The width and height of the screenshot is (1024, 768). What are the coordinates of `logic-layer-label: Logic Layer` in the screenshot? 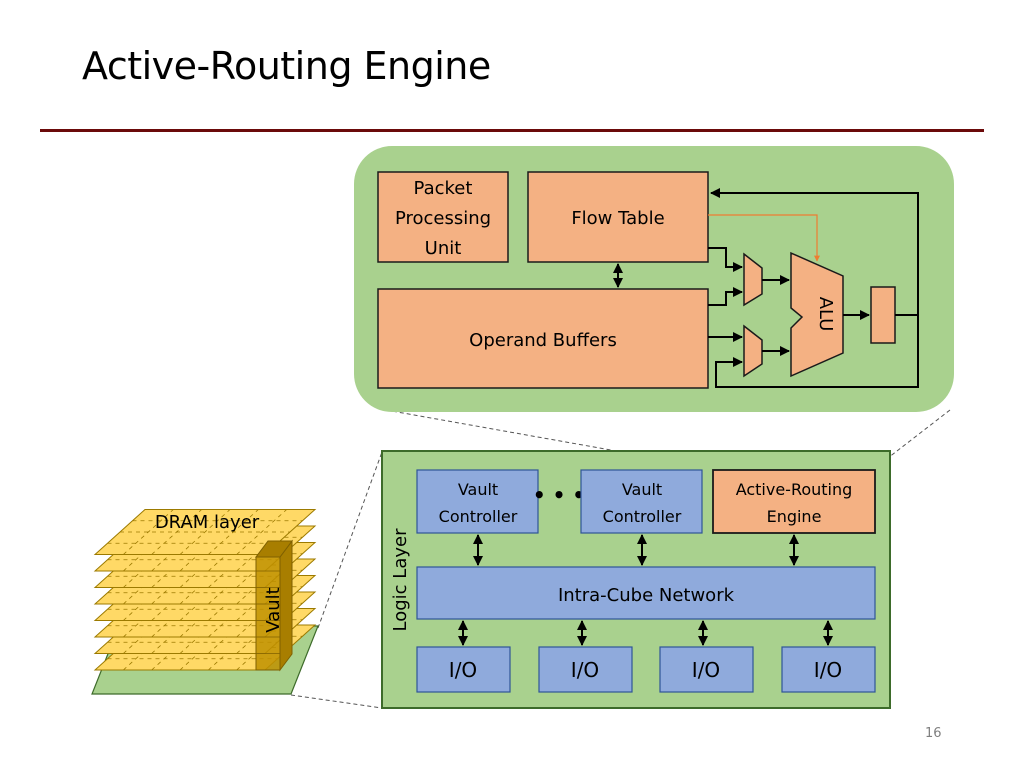 It's located at (400, 580).